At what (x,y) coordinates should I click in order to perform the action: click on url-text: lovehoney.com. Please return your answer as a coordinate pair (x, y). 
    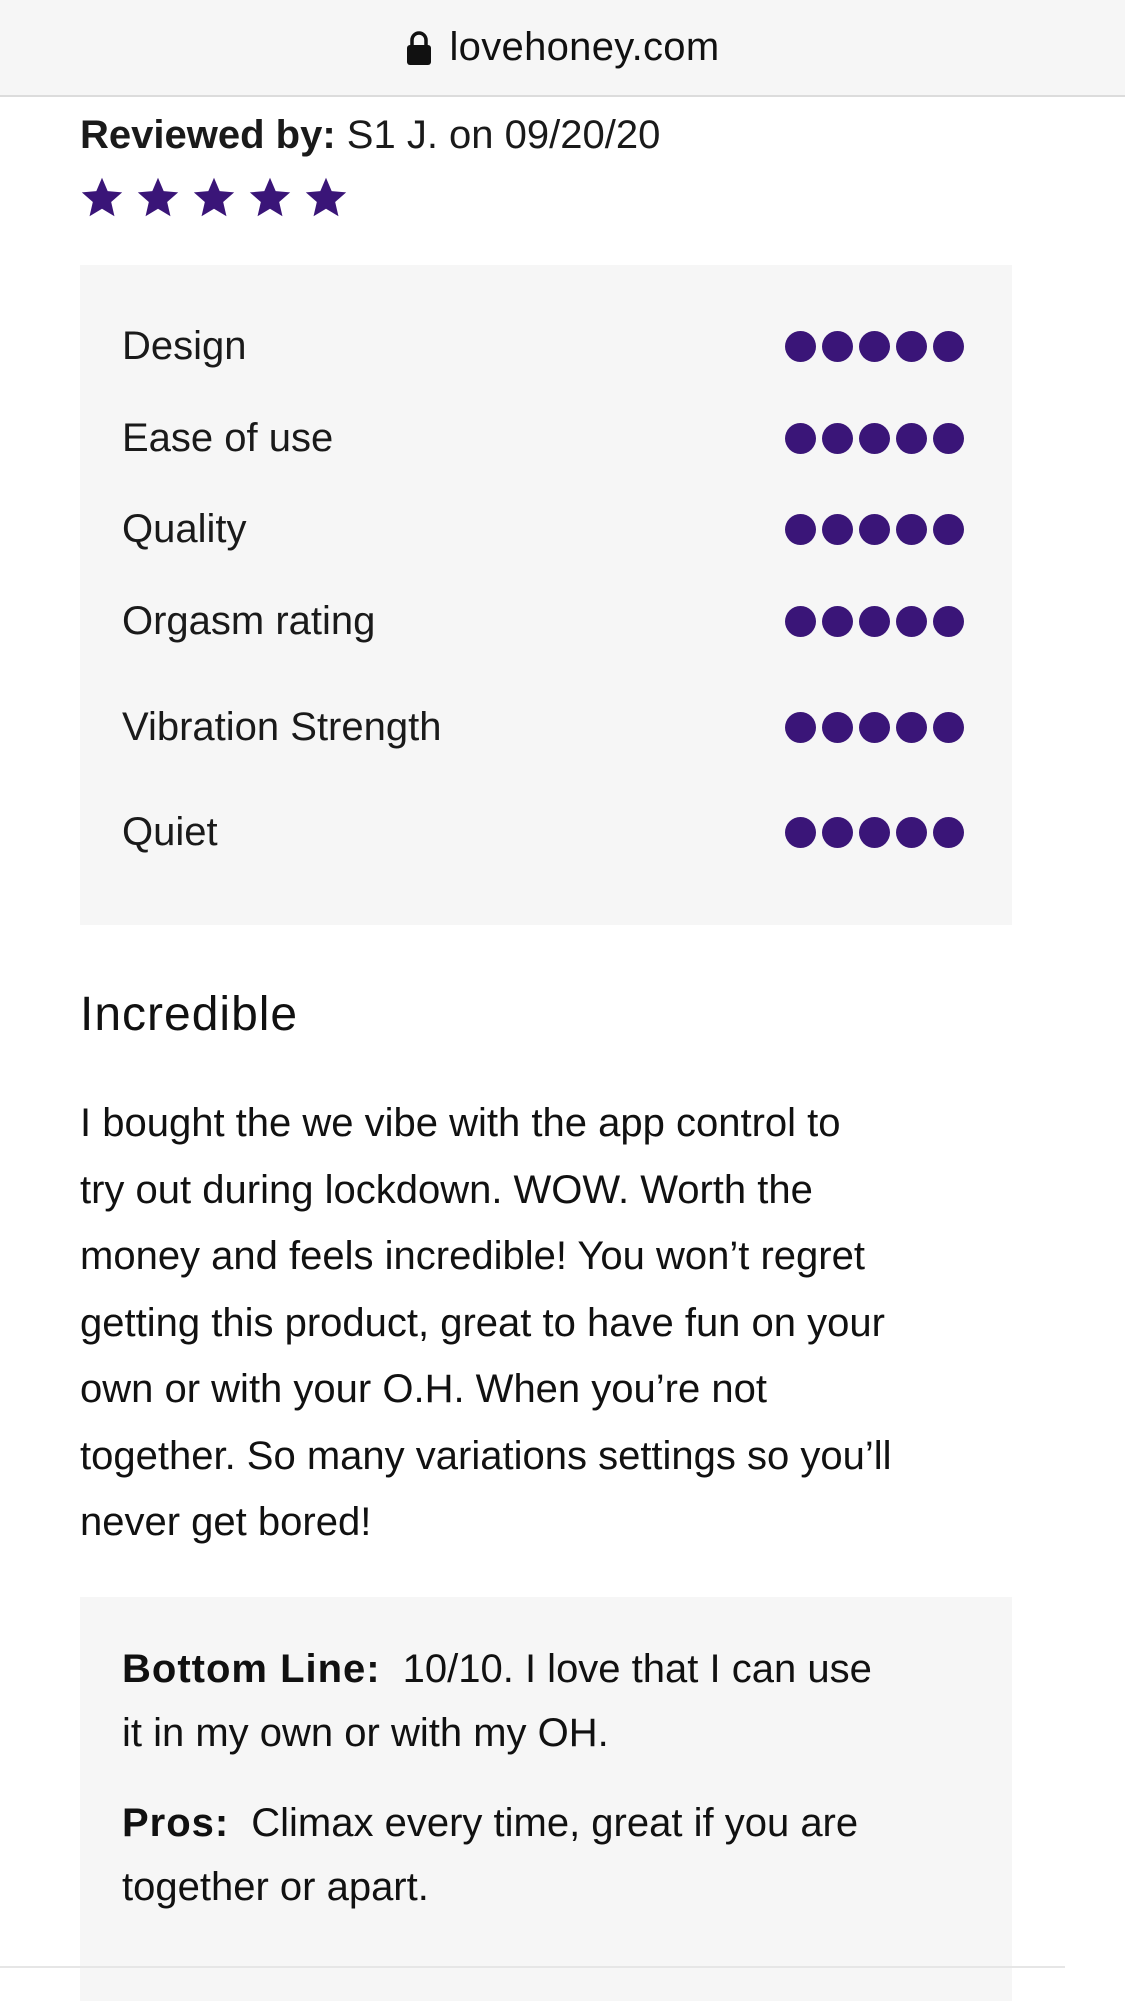
    Looking at the image, I should click on (584, 47).